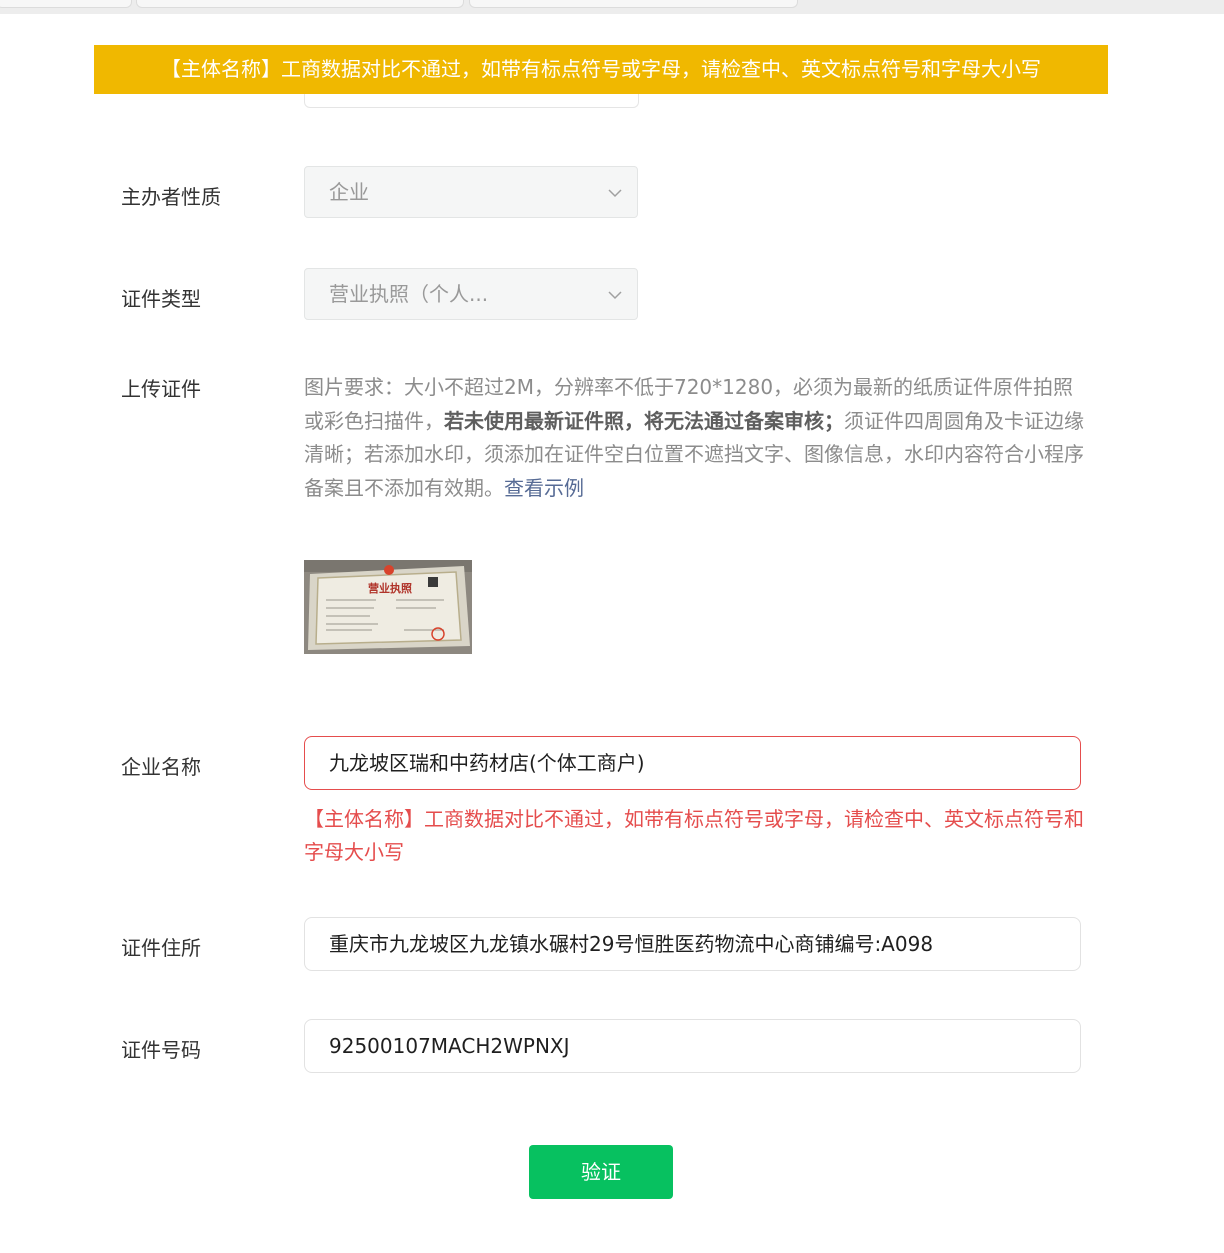 This screenshot has width=1224, height=1253. What do you see at coordinates (449, 1046) in the screenshot?
I see `cert-number-value: 92500107MACH2WPNXJ` at bounding box center [449, 1046].